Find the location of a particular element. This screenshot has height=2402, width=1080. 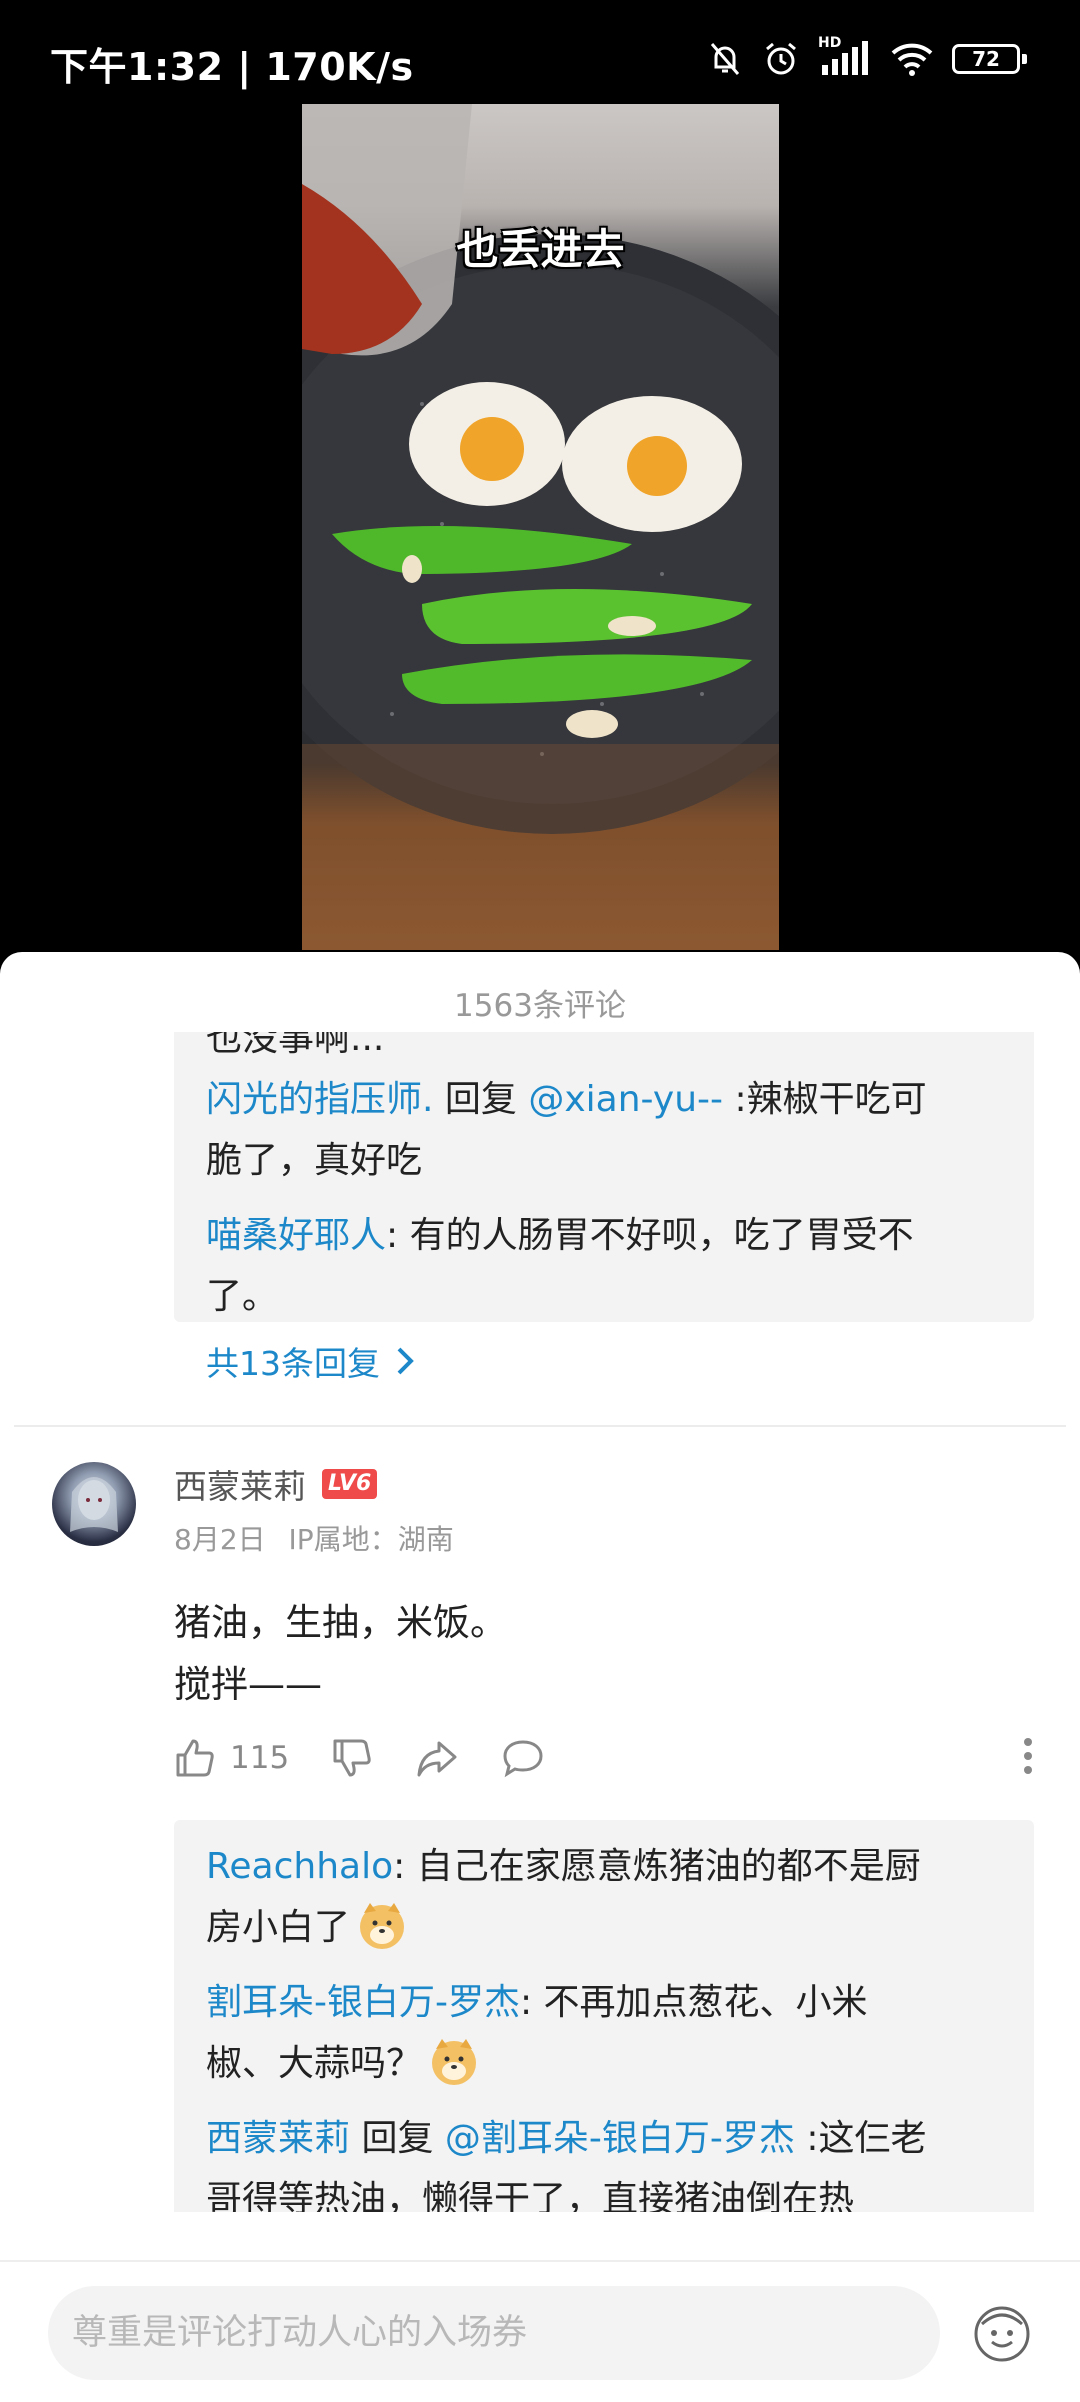

share-button is located at coordinates (437, 1758).